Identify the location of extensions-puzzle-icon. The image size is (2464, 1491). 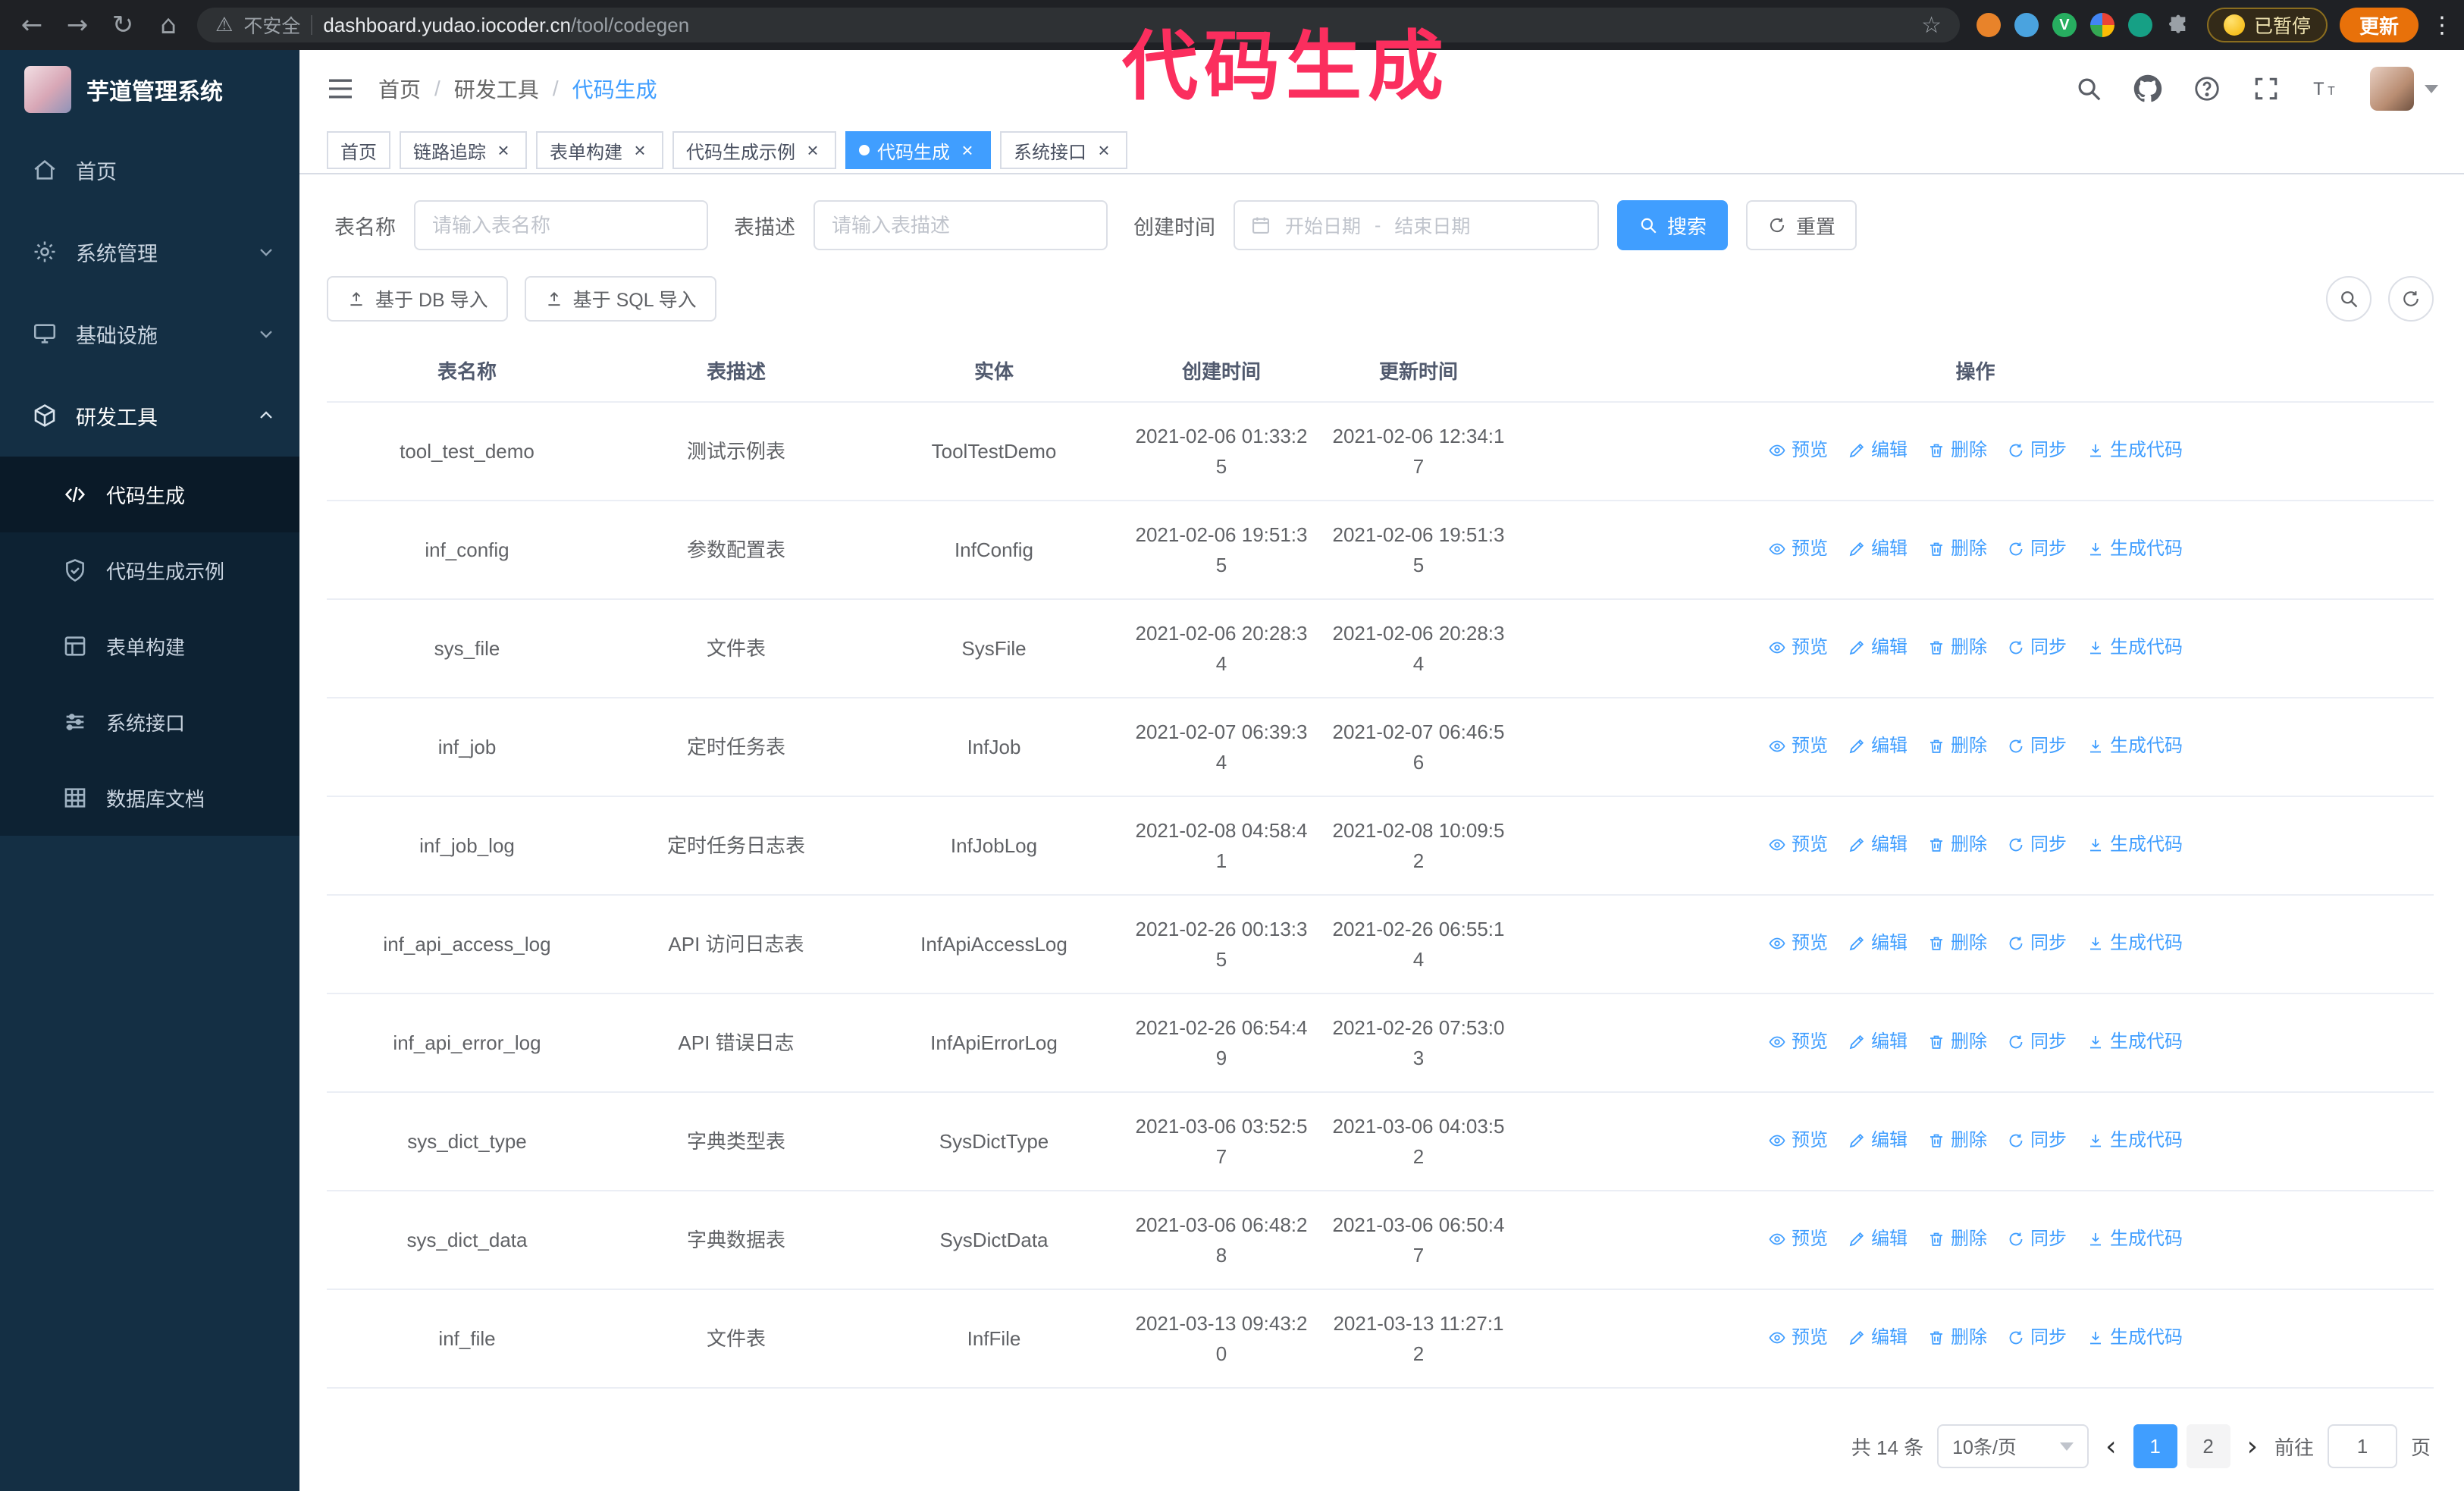
(2178, 25).